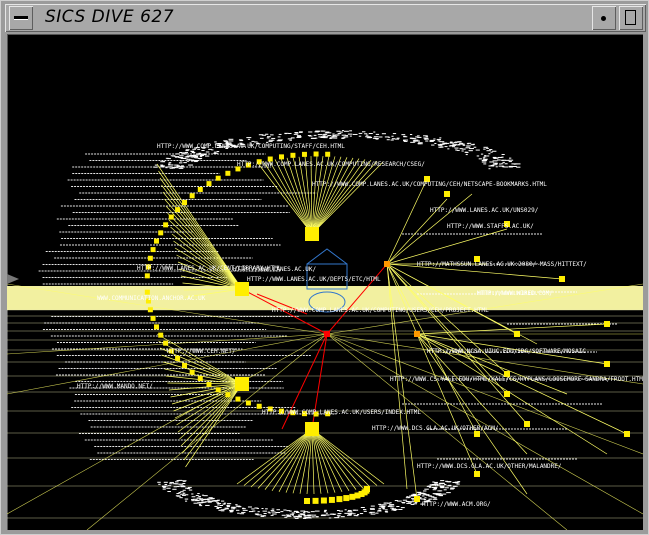 The width and height of the screenshot is (649, 535). Describe the element at coordinates (604, 18) in the screenshot. I see `minimize-button` at that location.